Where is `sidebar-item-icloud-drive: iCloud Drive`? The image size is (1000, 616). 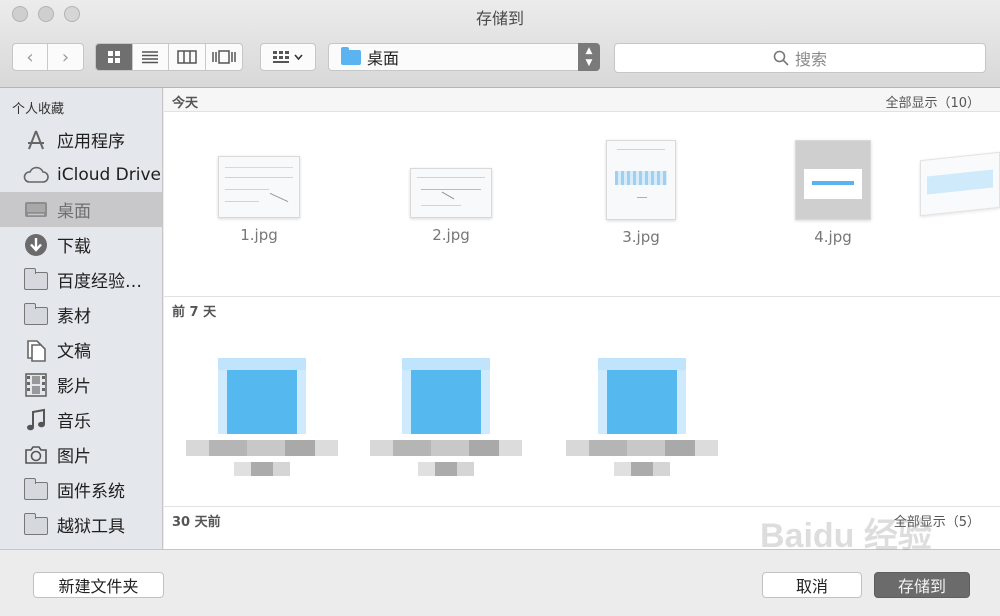 sidebar-item-icloud-drive: iCloud Drive is located at coordinates (81, 174).